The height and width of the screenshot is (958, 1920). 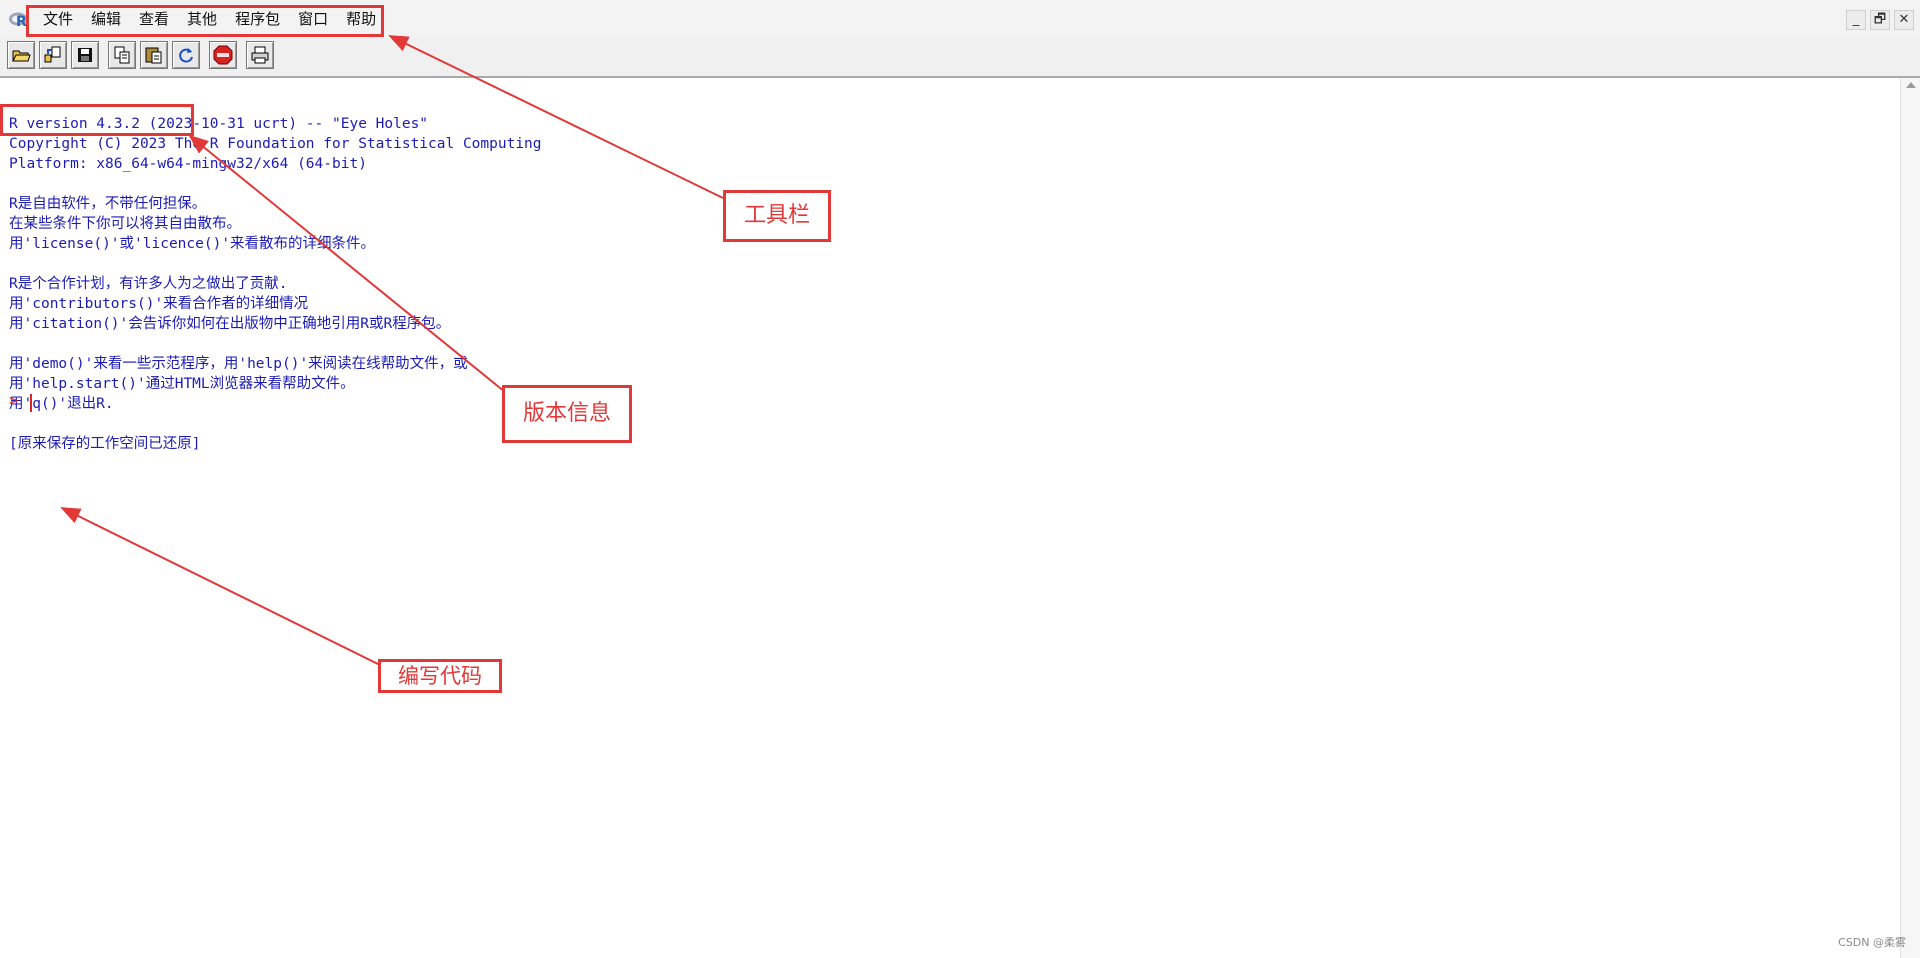 I want to click on version-callout: 版本信息, so click(x=567, y=414).